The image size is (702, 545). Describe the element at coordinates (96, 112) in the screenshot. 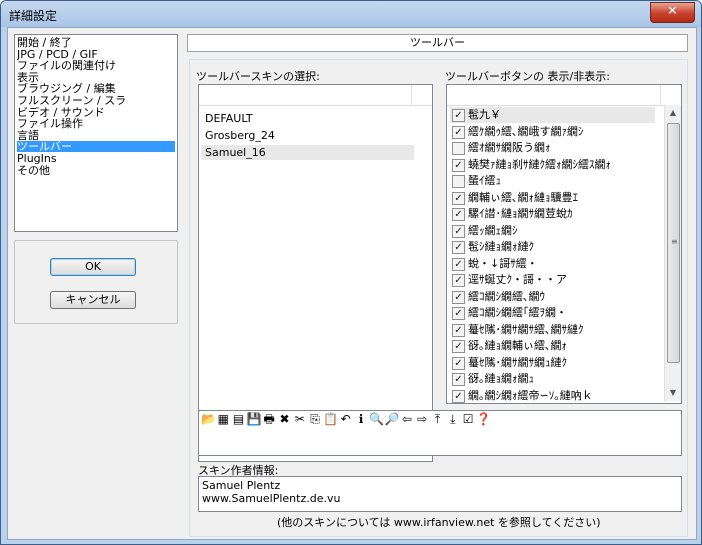

I see `category-item: ビデオ / サウンド` at that location.